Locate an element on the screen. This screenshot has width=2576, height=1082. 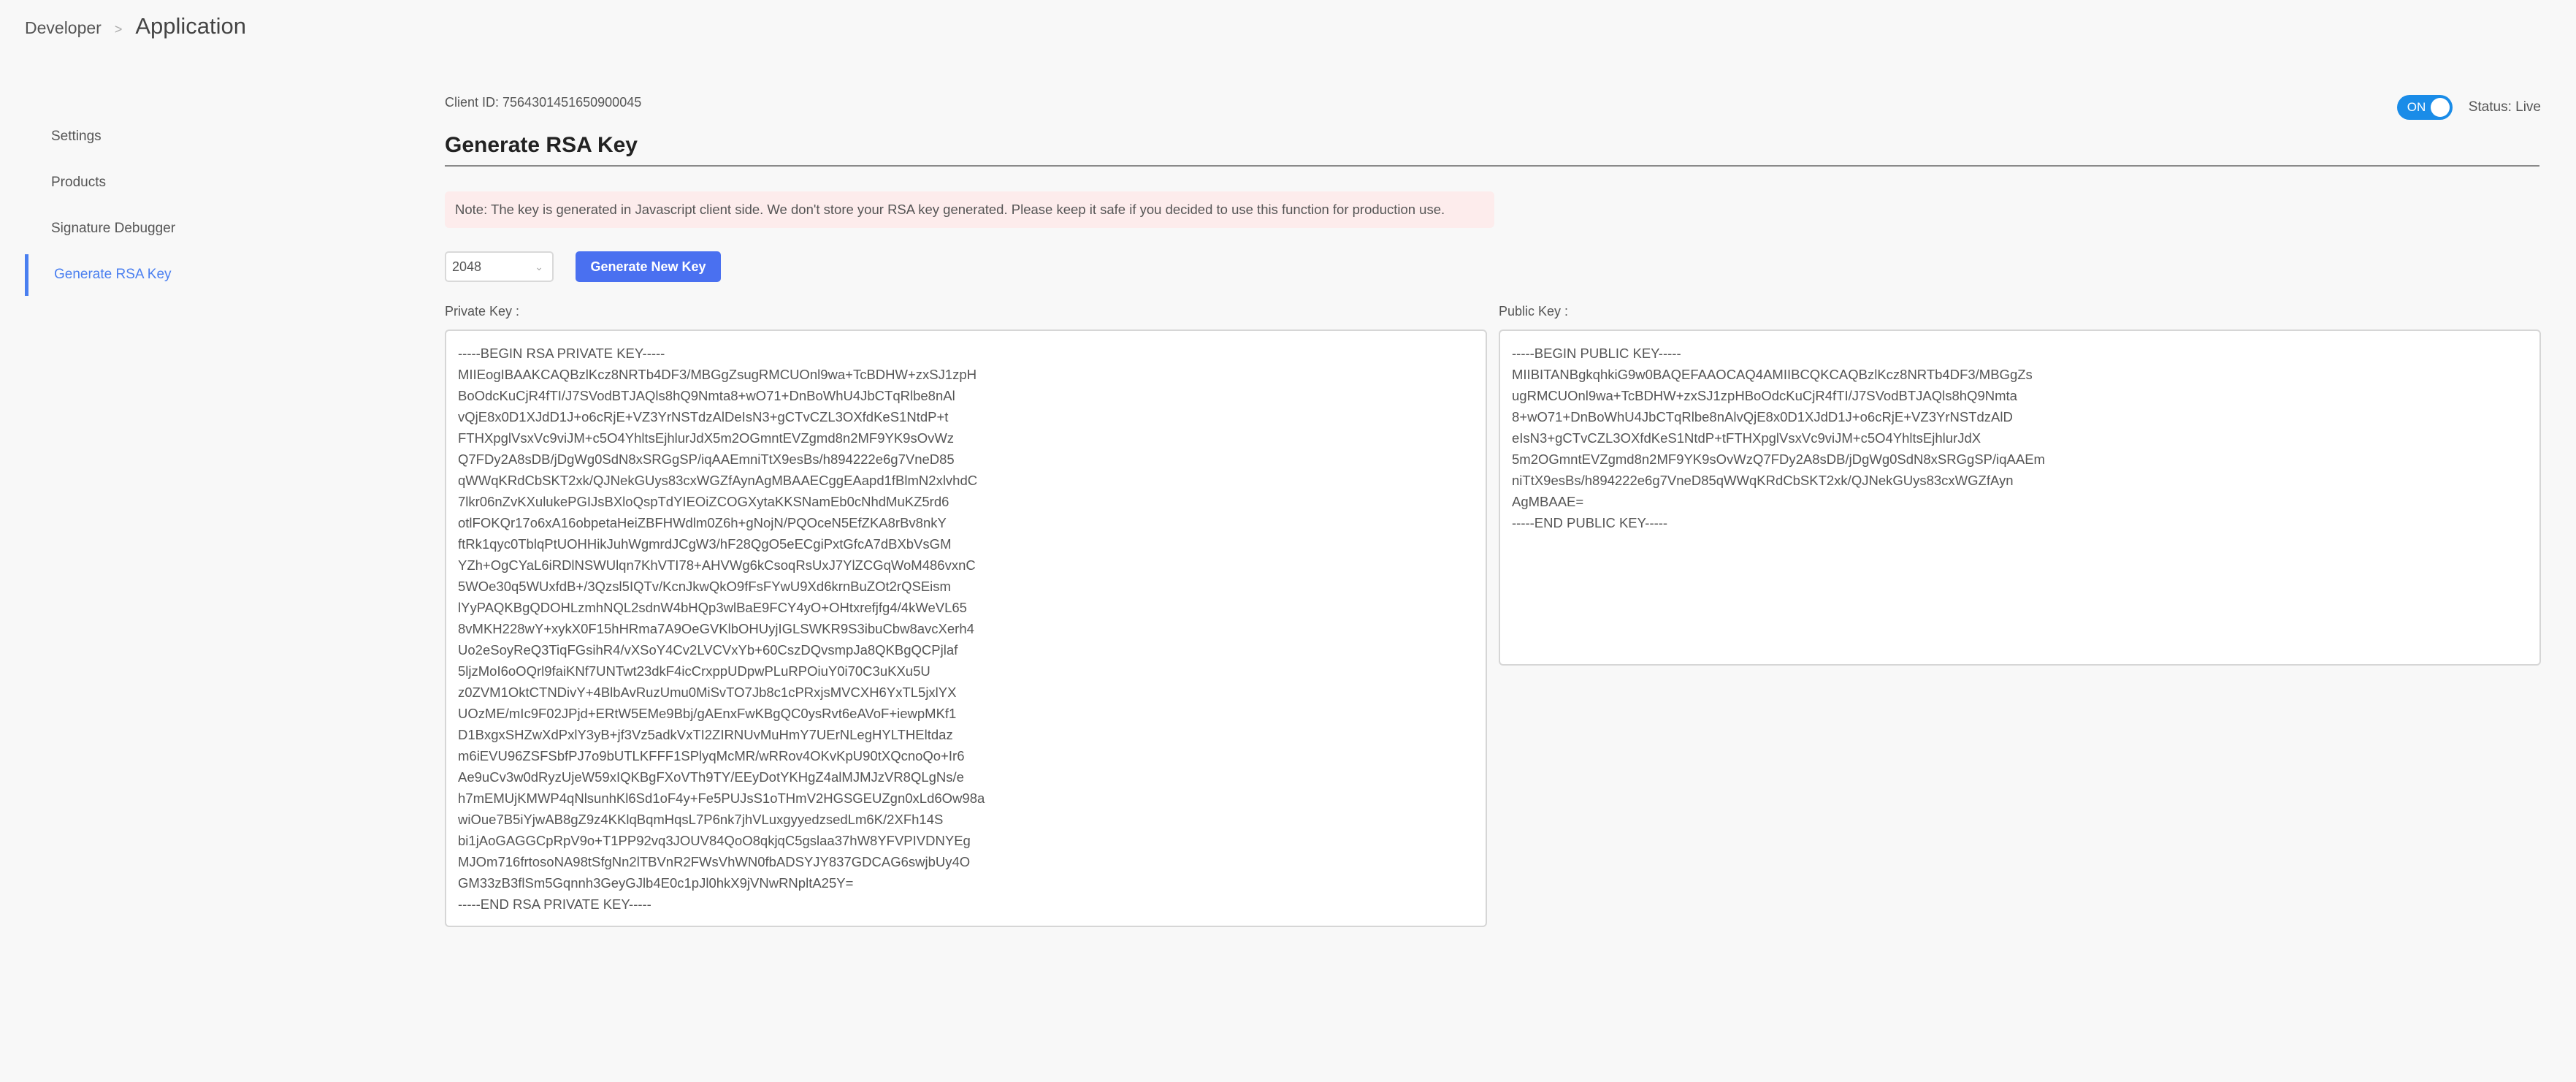
key-size-value: 2048 is located at coordinates (467, 266).